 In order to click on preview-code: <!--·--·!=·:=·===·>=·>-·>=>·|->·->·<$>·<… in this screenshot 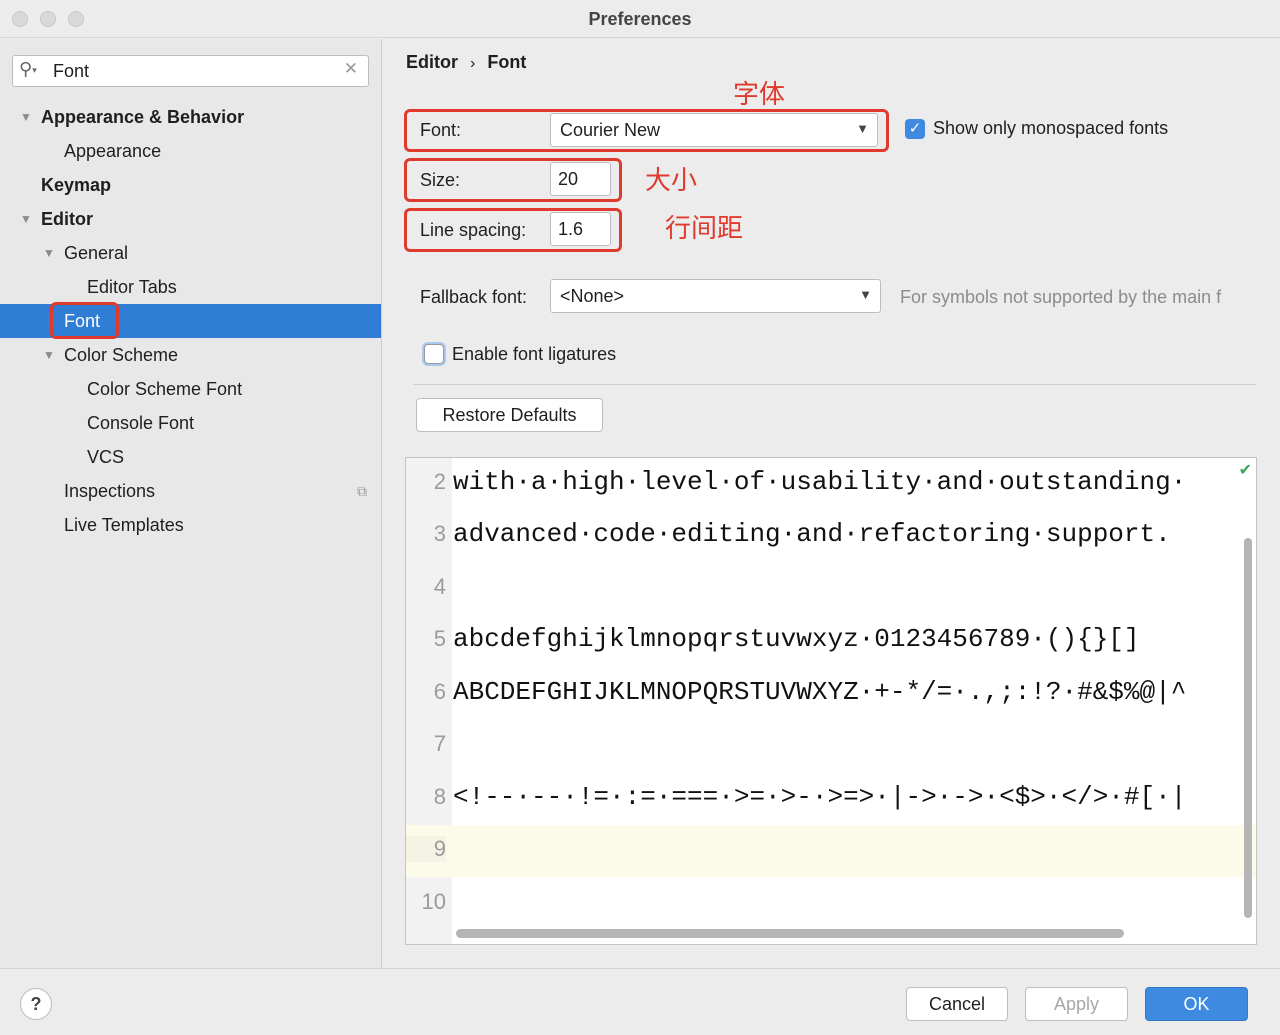, I will do `click(820, 797)`.